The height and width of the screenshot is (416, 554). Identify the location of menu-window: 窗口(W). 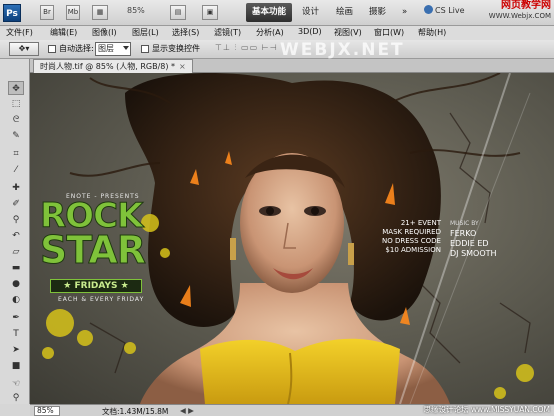
(389, 32).